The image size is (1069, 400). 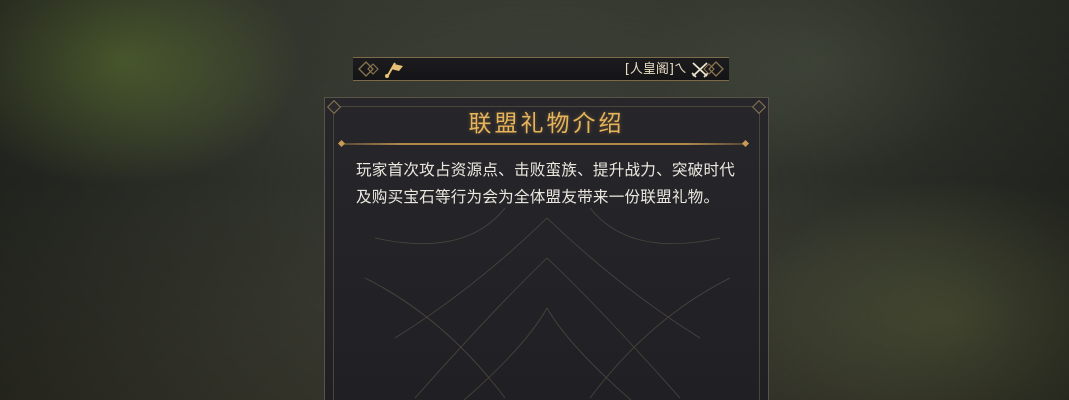 I want to click on player-info-bar: [人皇阁]ㄟ, so click(x=541, y=69).